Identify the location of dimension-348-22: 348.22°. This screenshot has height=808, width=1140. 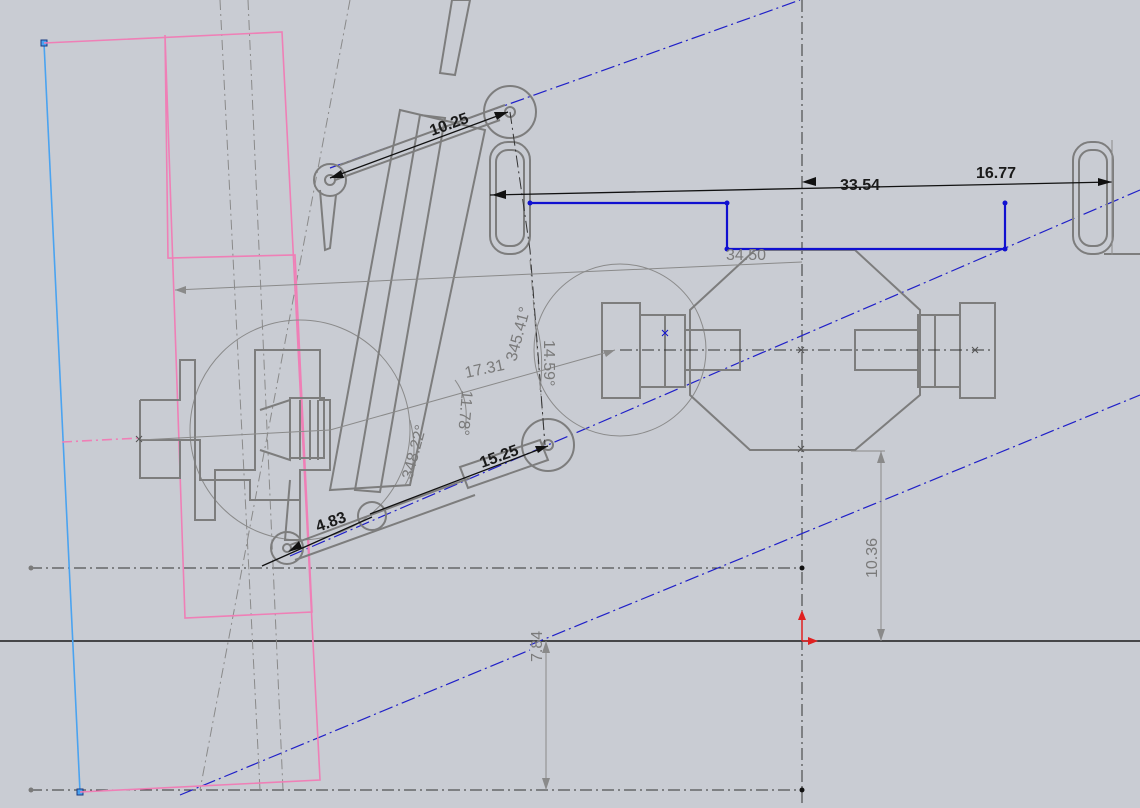
(414, 452).